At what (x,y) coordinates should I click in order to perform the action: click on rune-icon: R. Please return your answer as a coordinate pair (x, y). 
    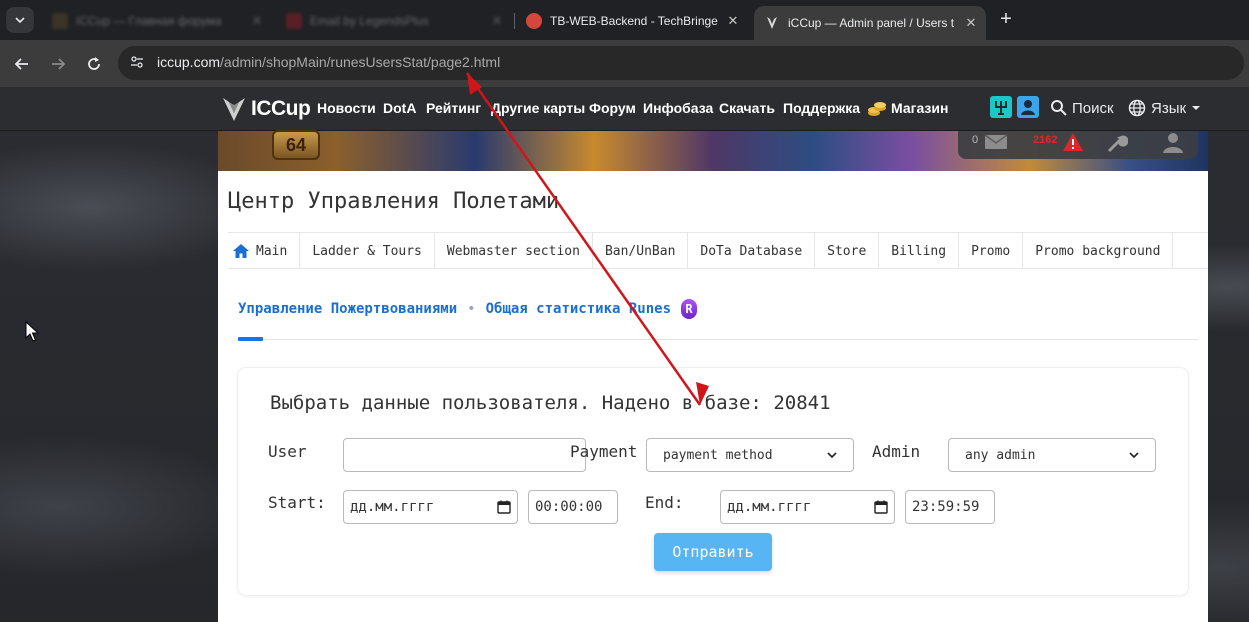
    Looking at the image, I should click on (689, 309).